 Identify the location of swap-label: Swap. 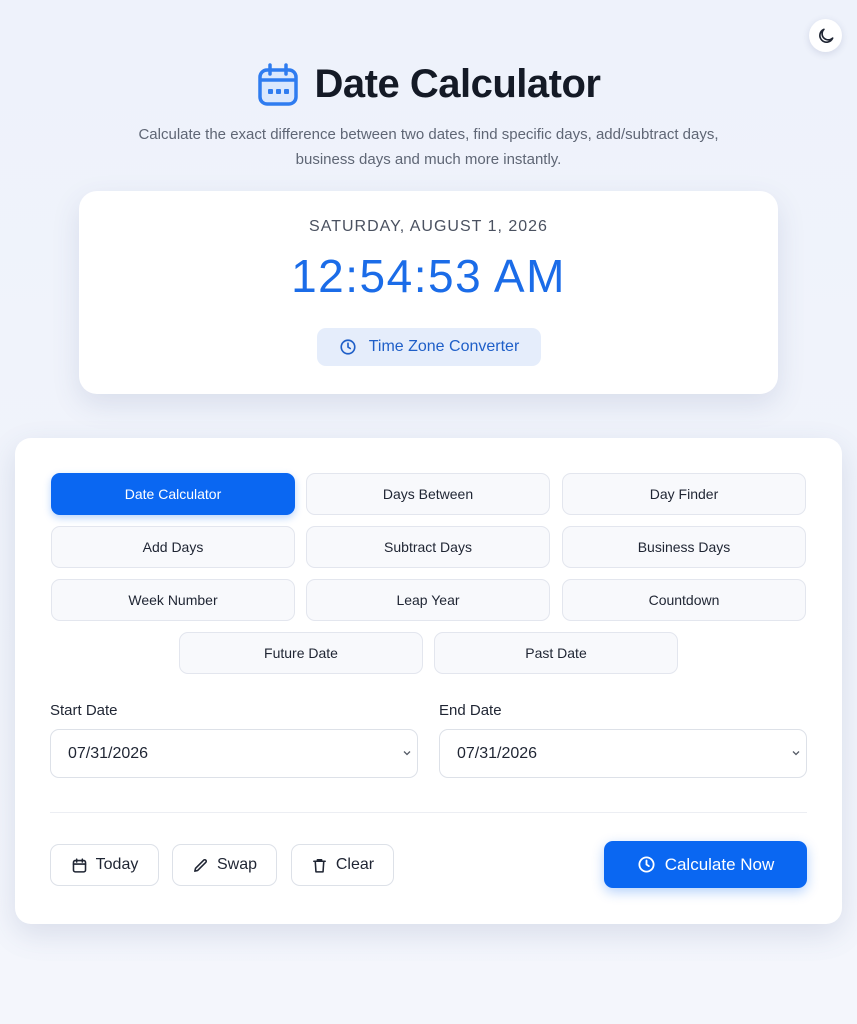
(237, 864).